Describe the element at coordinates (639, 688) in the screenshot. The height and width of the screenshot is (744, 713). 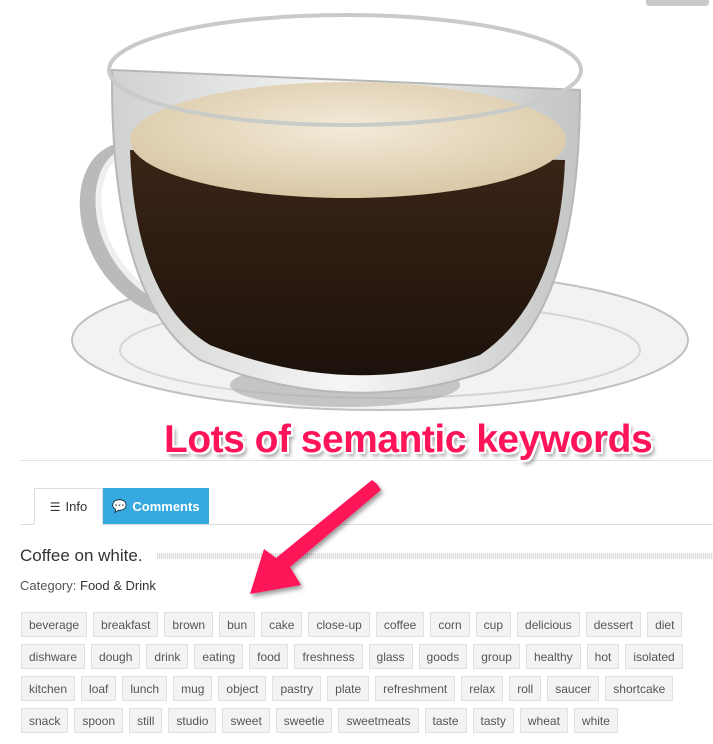
I see `tag-shortcake: shortcake` at that location.